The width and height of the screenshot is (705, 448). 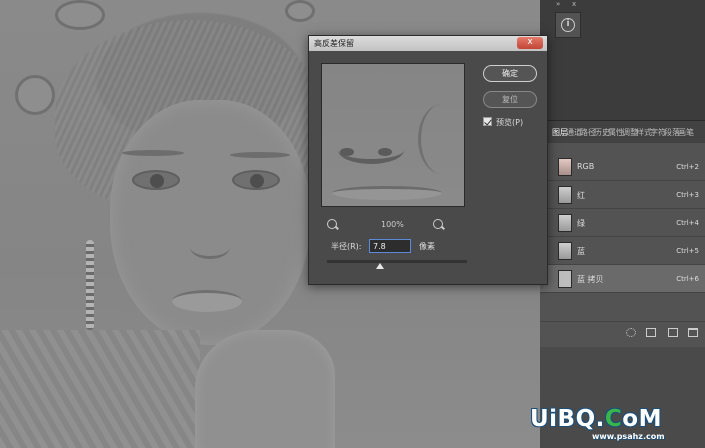 What do you see at coordinates (90, 285) in the screenshot?
I see `earring` at bounding box center [90, 285].